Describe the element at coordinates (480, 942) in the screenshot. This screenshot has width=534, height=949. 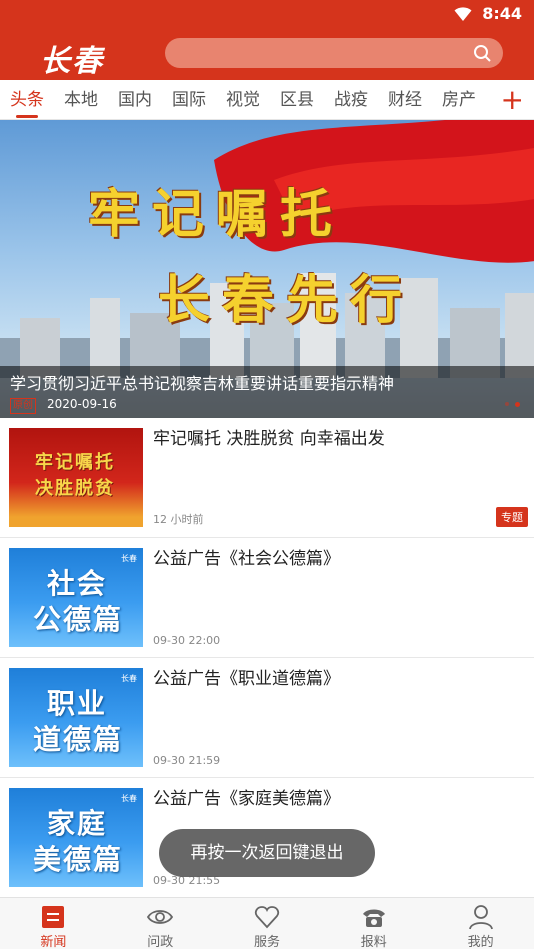
I see `nav-label: 我的` at that location.